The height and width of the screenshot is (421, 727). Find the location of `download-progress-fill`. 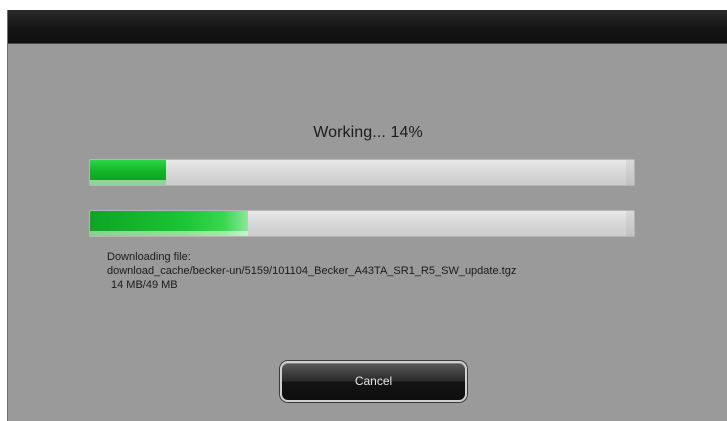

download-progress-fill is located at coordinates (169, 223).